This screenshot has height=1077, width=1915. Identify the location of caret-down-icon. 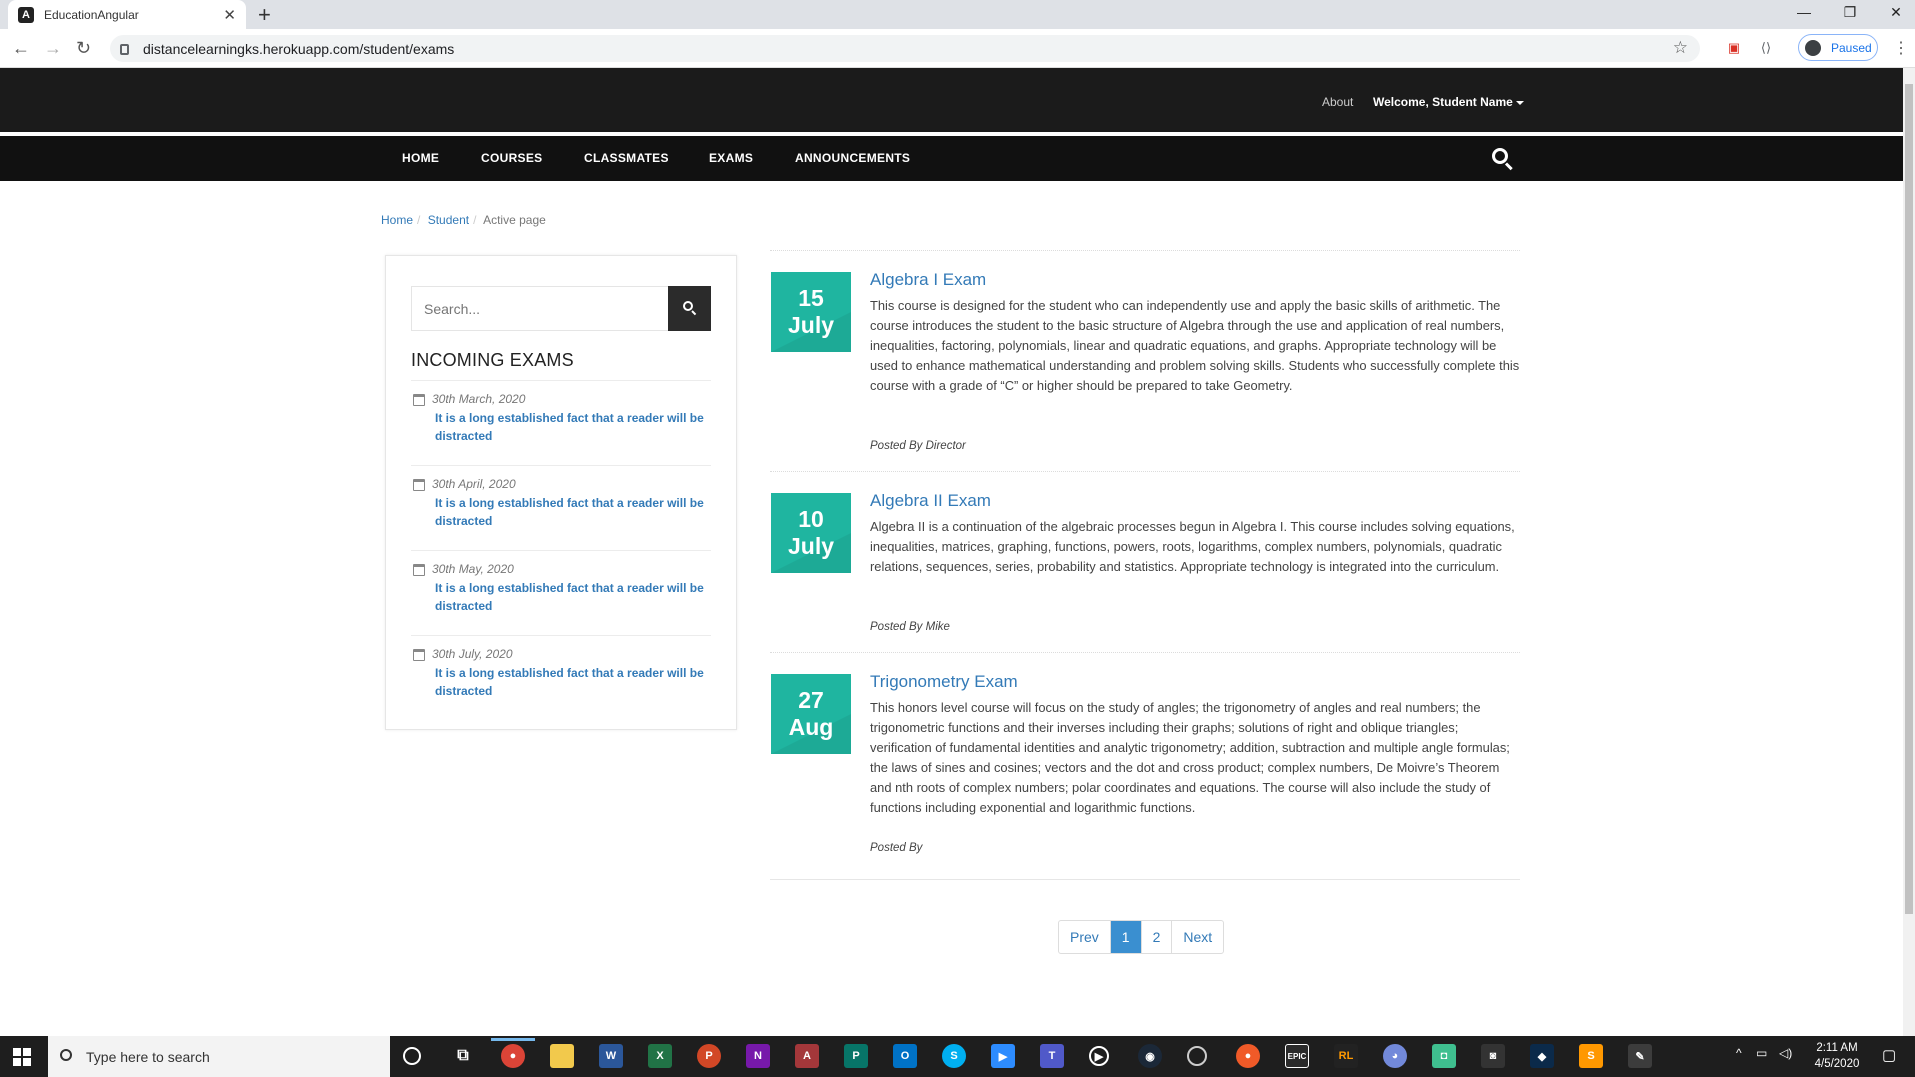
(1519, 102).